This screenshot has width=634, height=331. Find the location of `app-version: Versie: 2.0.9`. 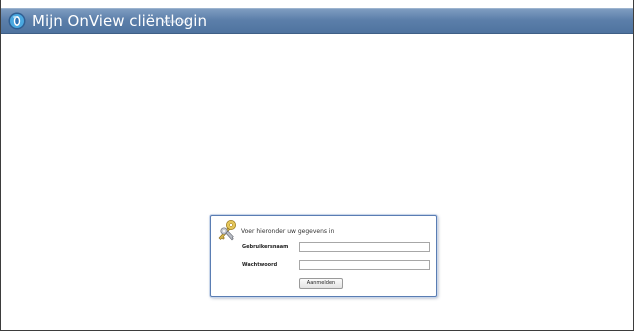

app-version: Versie: 2.0.9 is located at coordinates (175, 21).